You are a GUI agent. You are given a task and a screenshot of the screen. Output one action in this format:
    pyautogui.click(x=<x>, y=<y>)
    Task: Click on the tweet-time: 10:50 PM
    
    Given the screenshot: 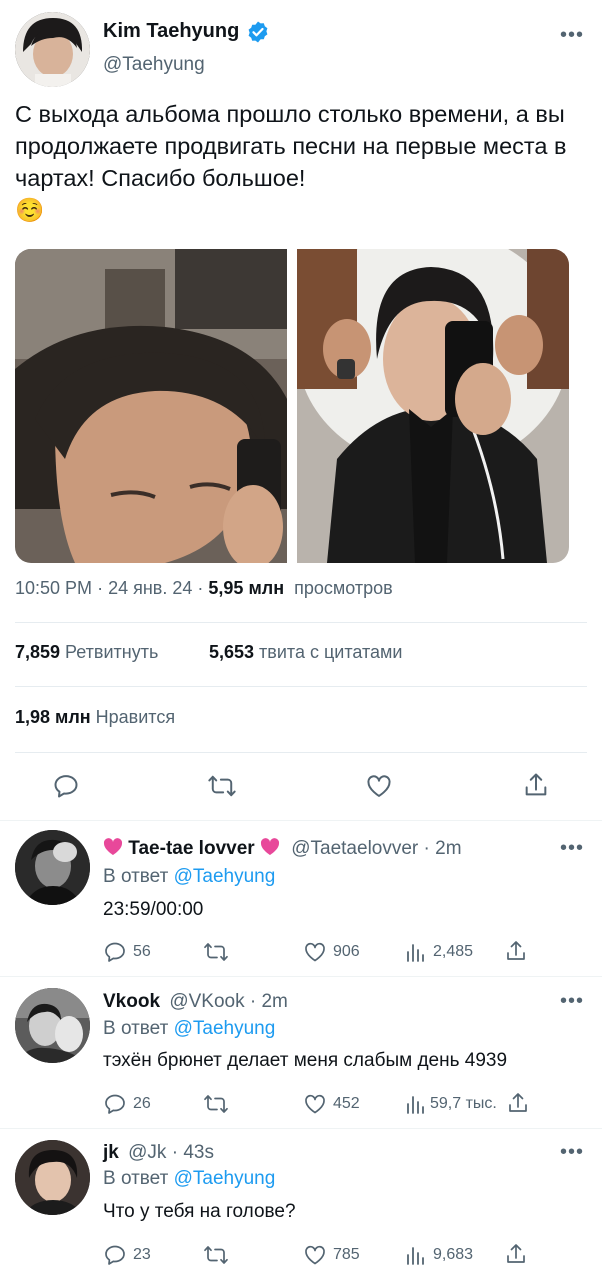 What is the action you would take?
    pyautogui.click(x=54, y=588)
    